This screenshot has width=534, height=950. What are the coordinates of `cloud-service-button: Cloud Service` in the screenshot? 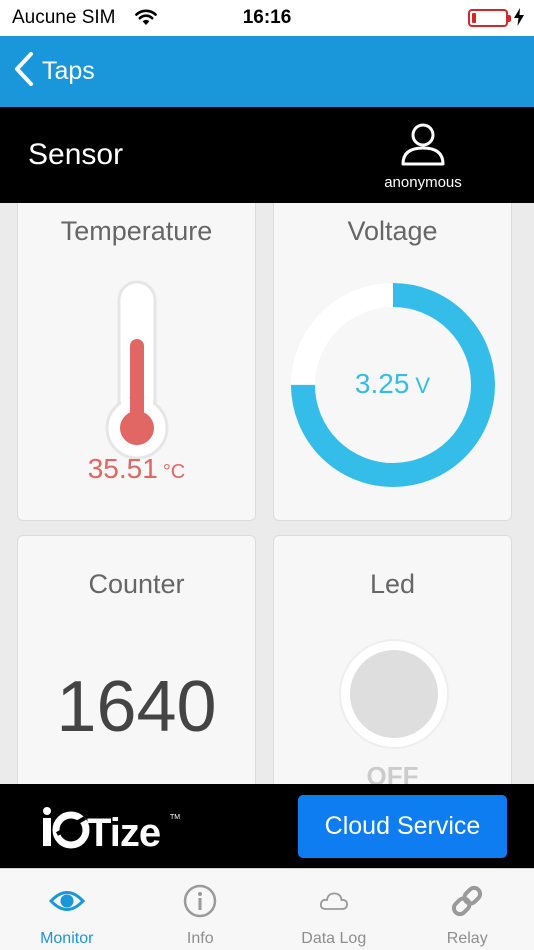 It's located at (402, 826).